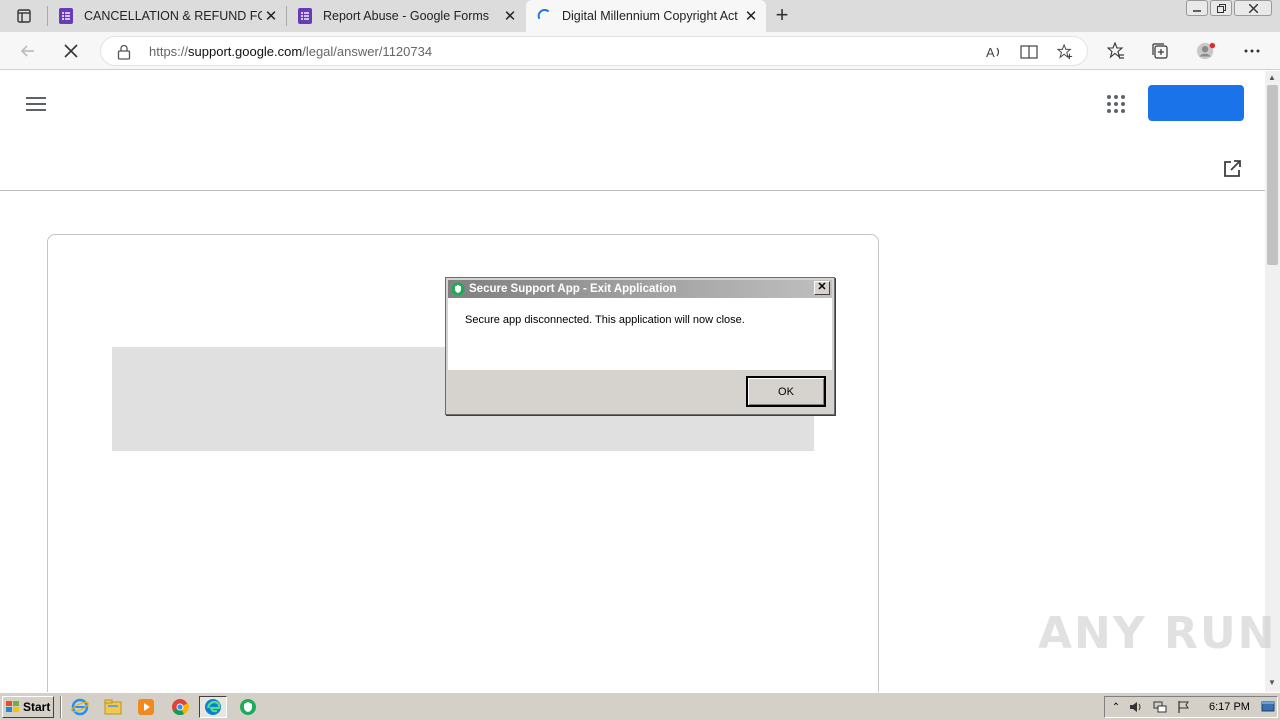 This screenshot has width=1280, height=720. I want to click on tab-dmca: Digital Millennium Copyright Act ✕, so click(646, 16).